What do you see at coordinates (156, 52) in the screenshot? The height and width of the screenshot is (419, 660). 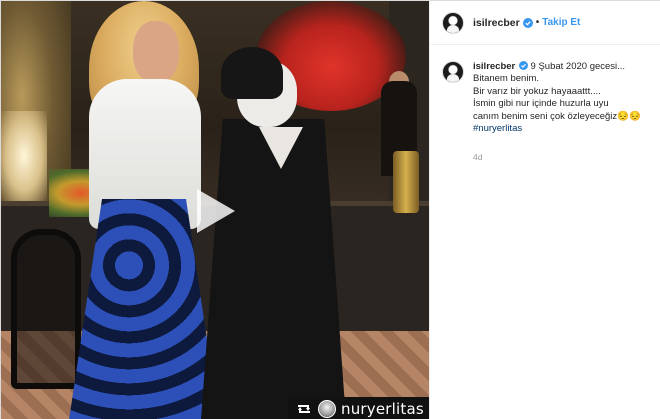 I see `woman-left-face` at bounding box center [156, 52].